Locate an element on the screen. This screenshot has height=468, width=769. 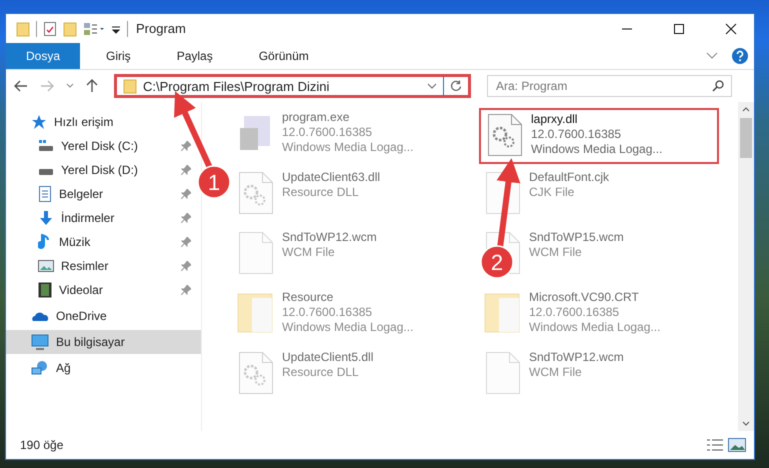
drive-icon is located at coordinates (46, 146).